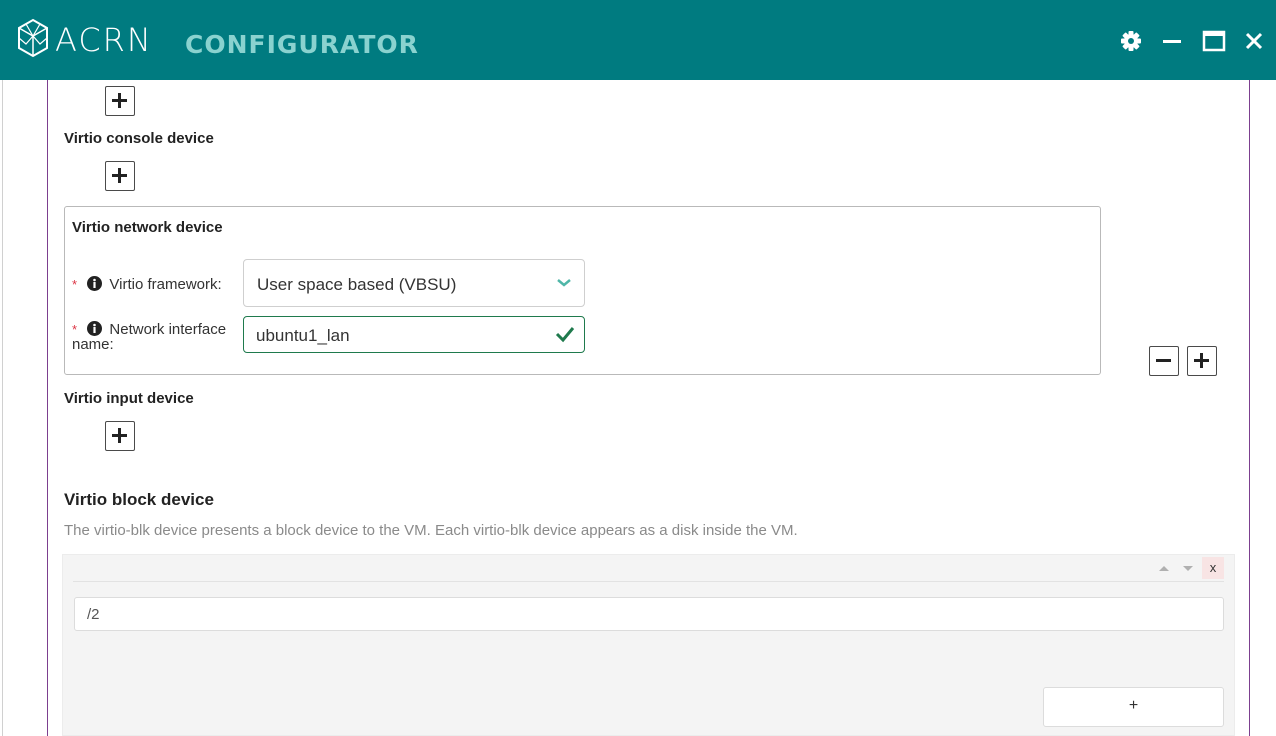 This screenshot has height=736, width=1276. What do you see at coordinates (1213, 568) in the screenshot?
I see `delete-item-button: x` at bounding box center [1213, 568].